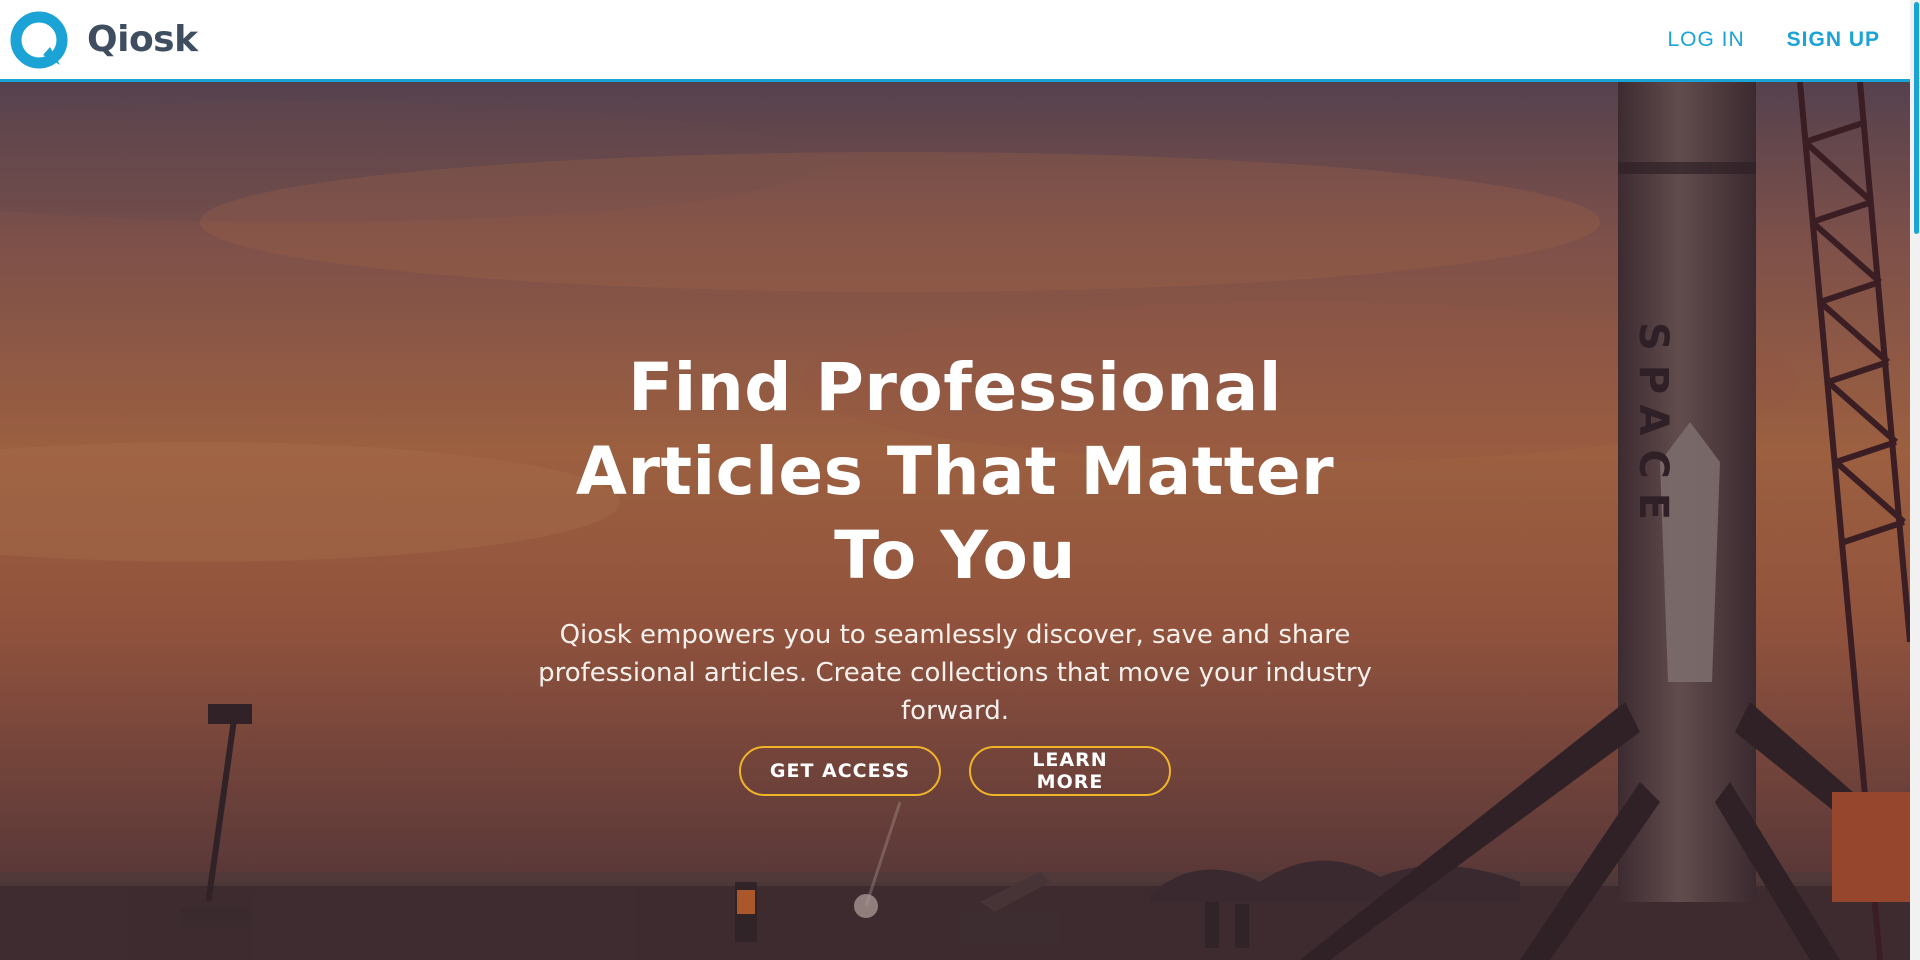 The height and width of the screenshot is (960, 1920). What do you see at coordinates (955, 771) in the screenshot?
I see `hero-cta-row: GET ACCESS LEARN MORE` at bounding box center [955, 771].